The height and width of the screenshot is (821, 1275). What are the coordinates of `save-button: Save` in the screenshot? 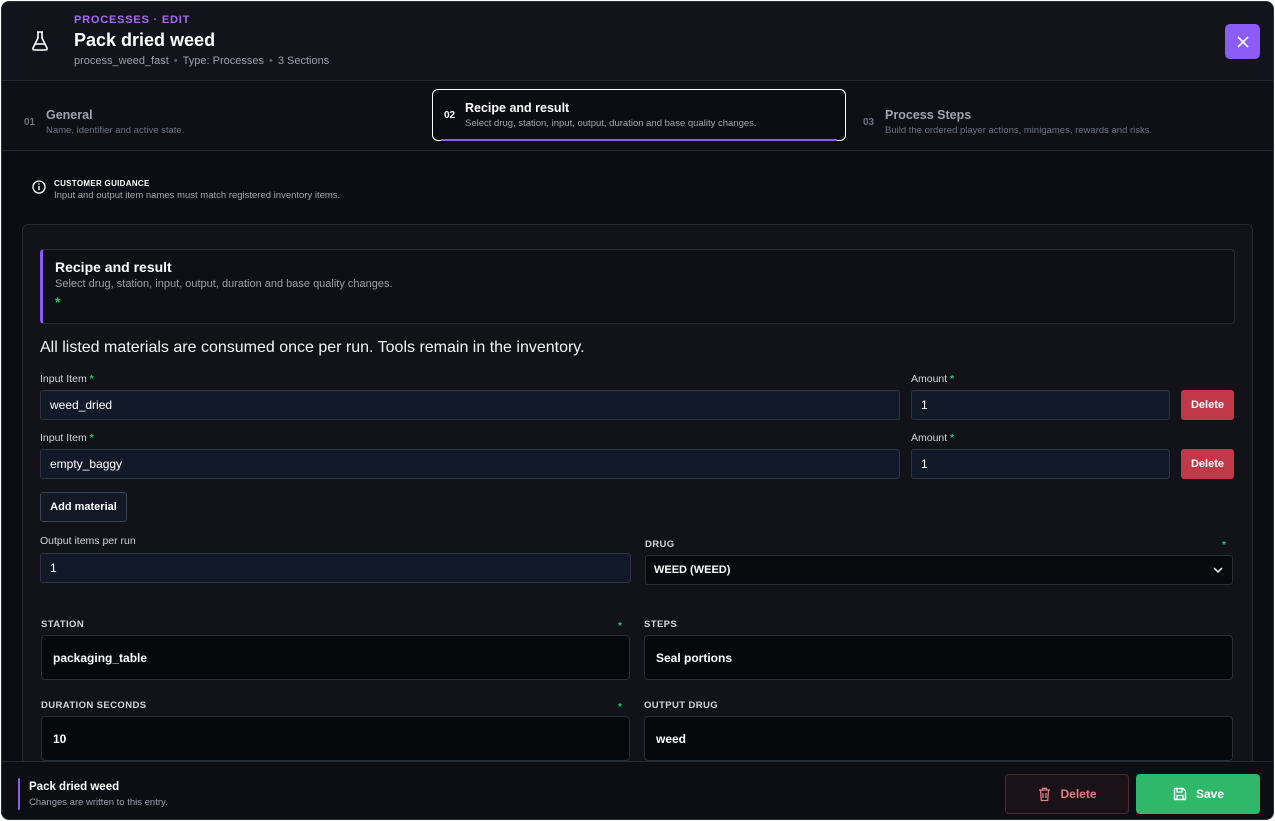 It's located at (1198, 794).